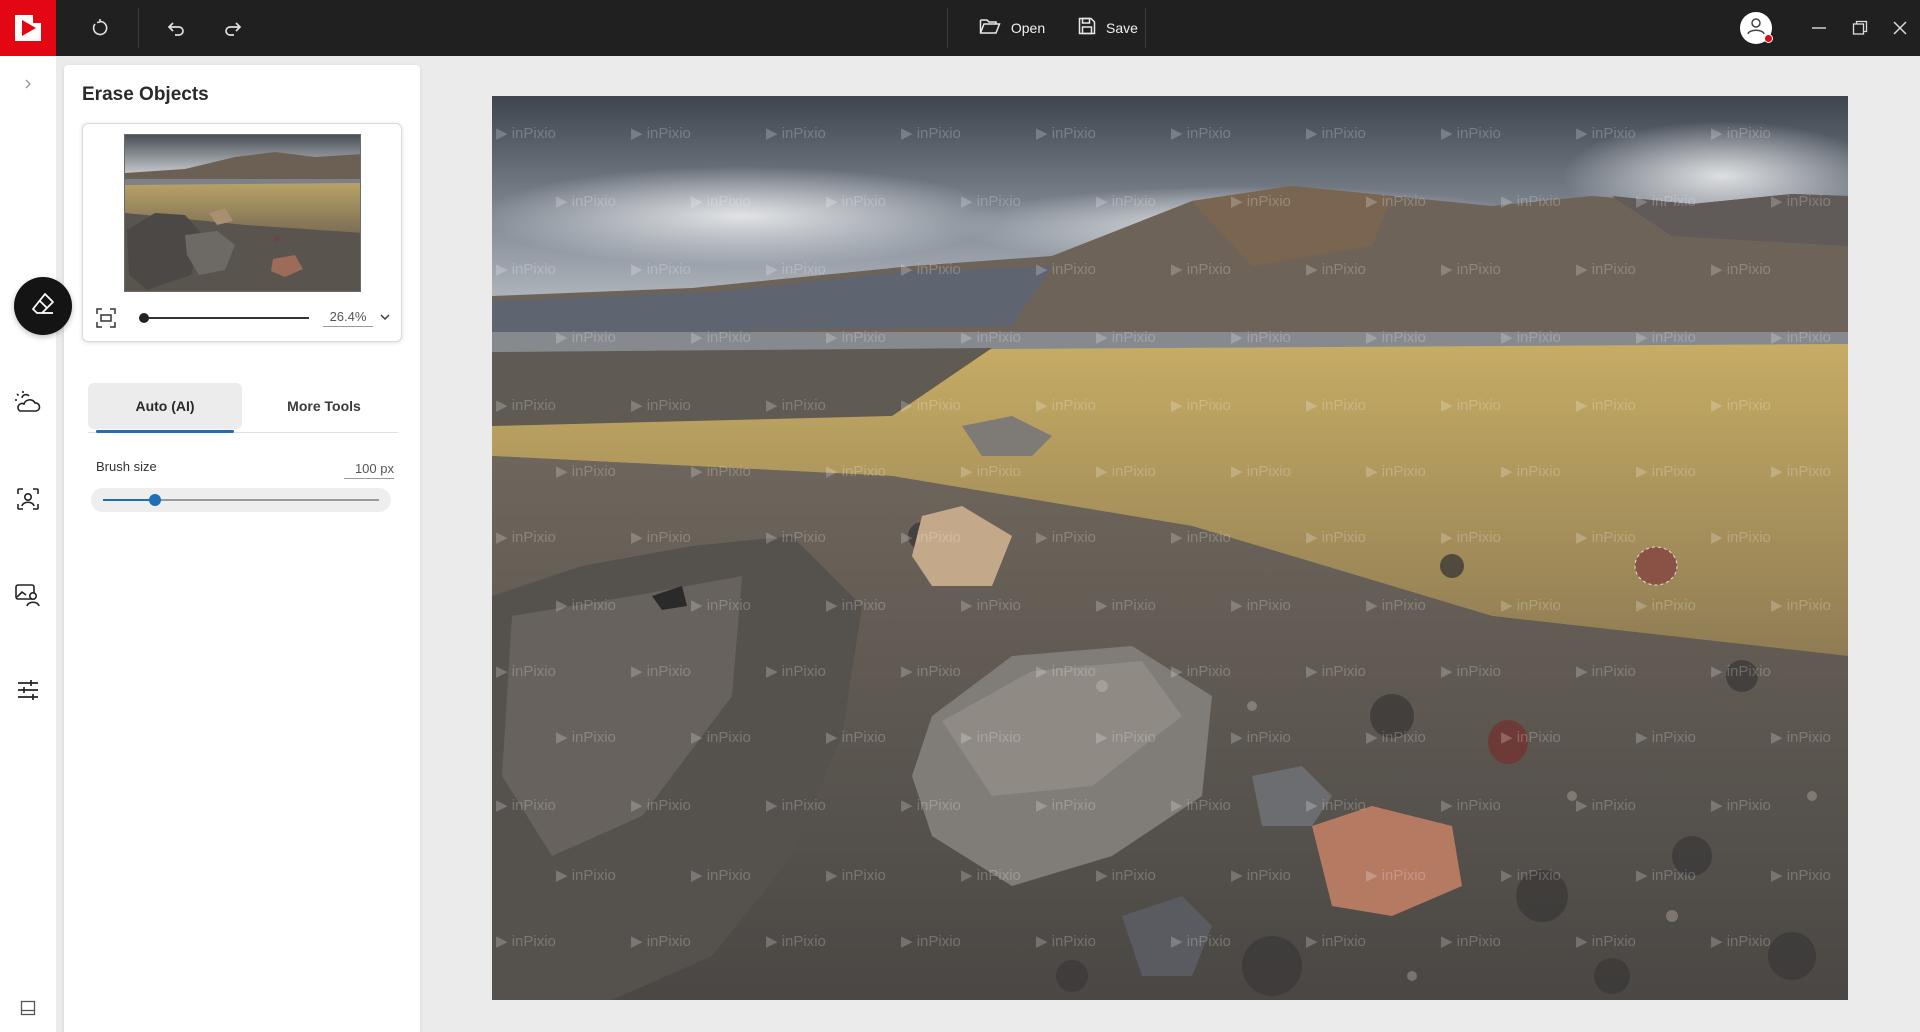 This screenshot has height=1032, width=1920. I want to click on folder-open-icon, so click(990, 28).